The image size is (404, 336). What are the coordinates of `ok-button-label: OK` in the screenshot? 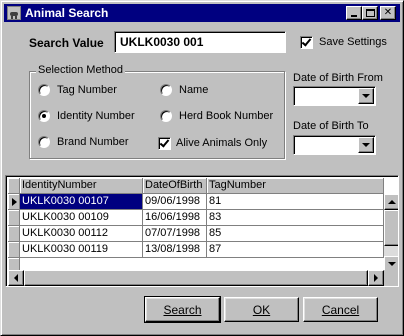 It's located at (261, 309).